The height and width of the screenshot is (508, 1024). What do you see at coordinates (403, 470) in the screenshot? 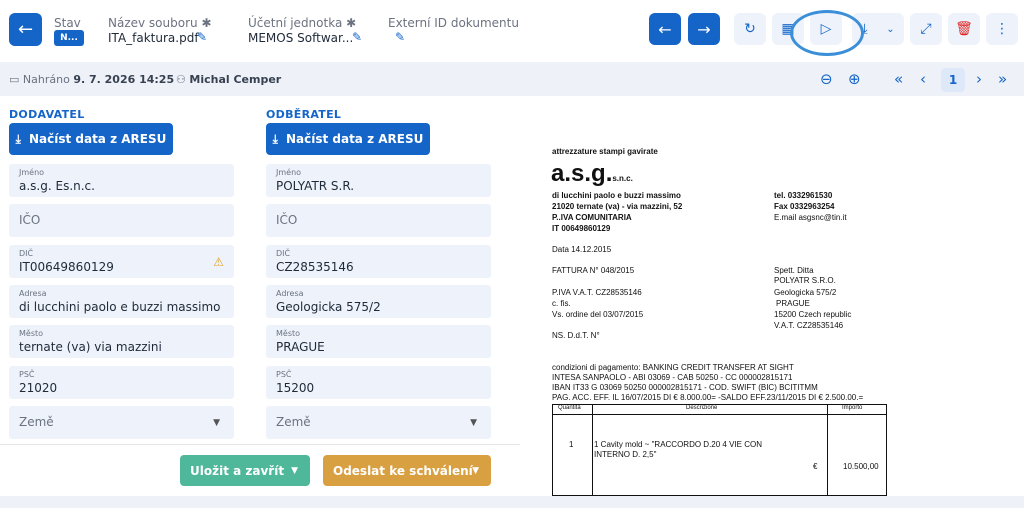
I see `send-approval-label: Odeslat ke schválení` at bounding box center [403, 470].